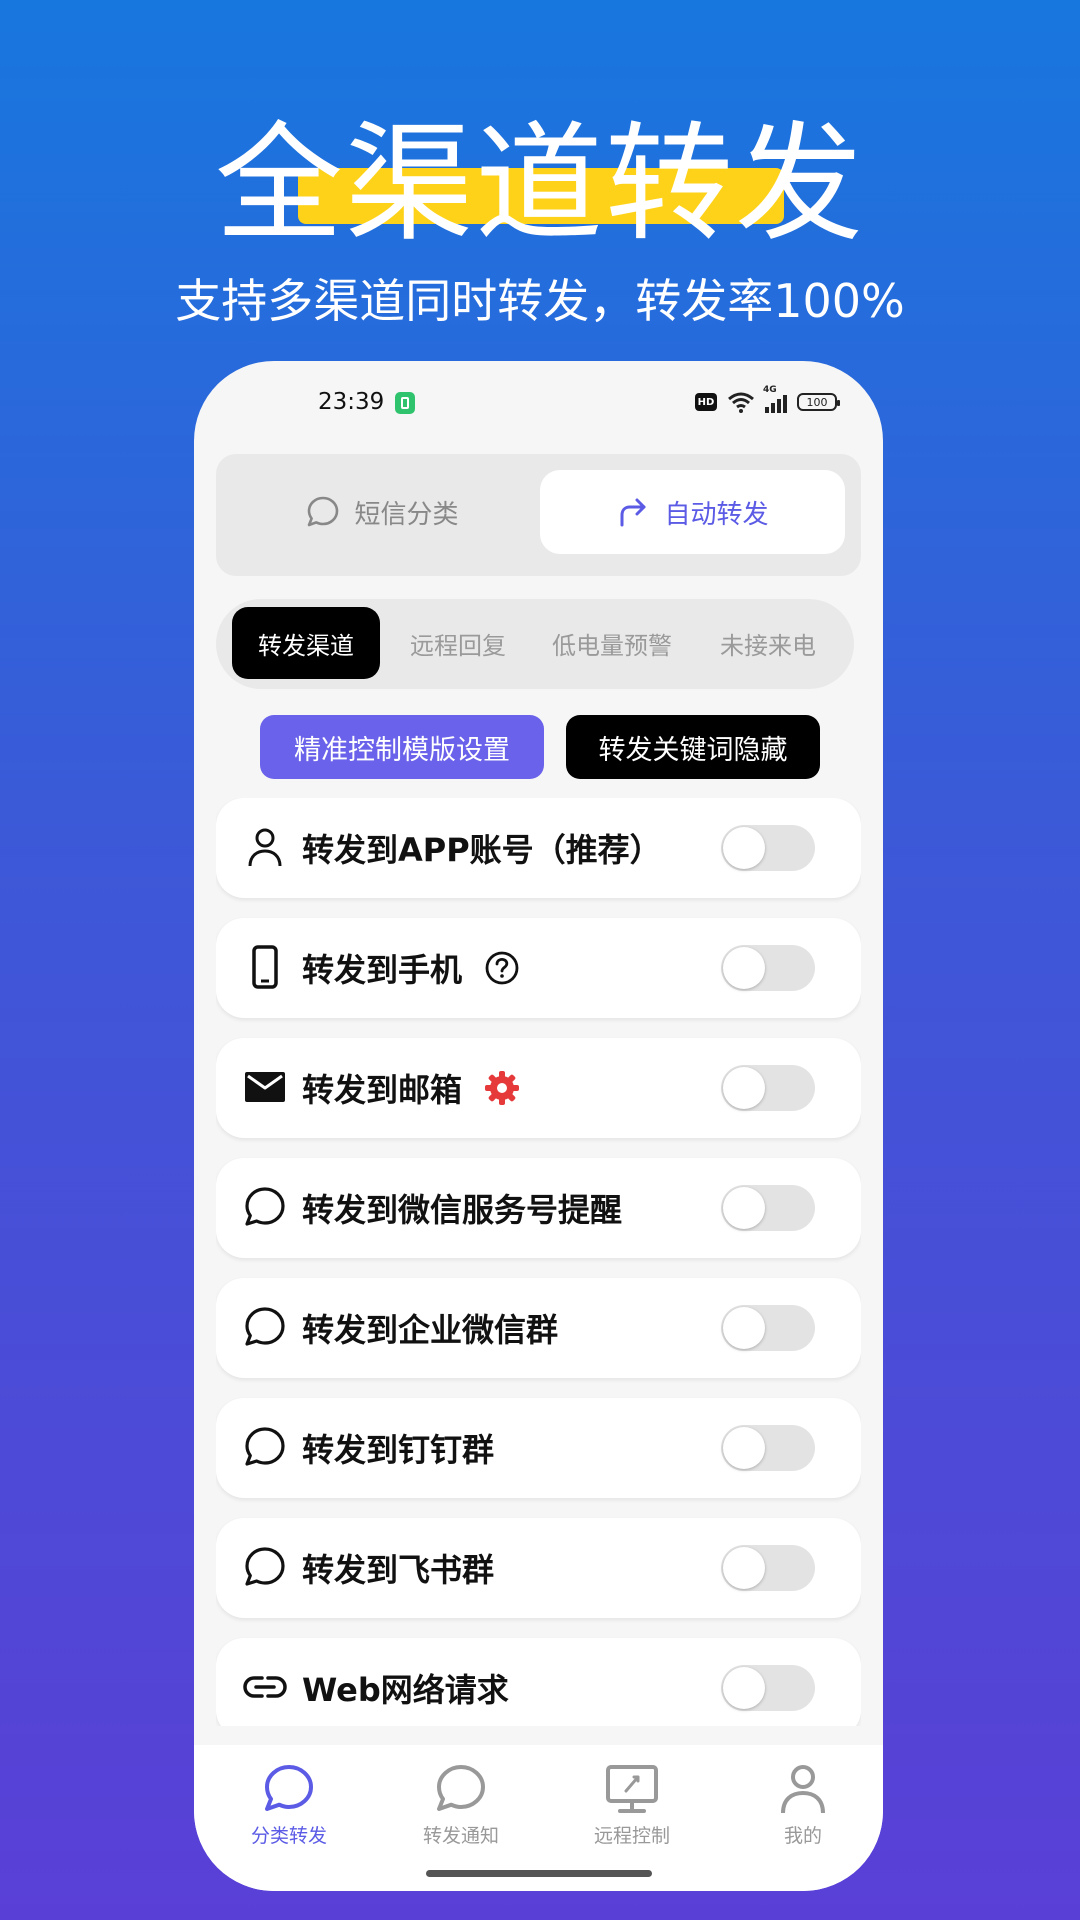  Describe the element at coordinates (716, 514) in the screenshot. I see `segment-auto-label: 自动转发` at that location.